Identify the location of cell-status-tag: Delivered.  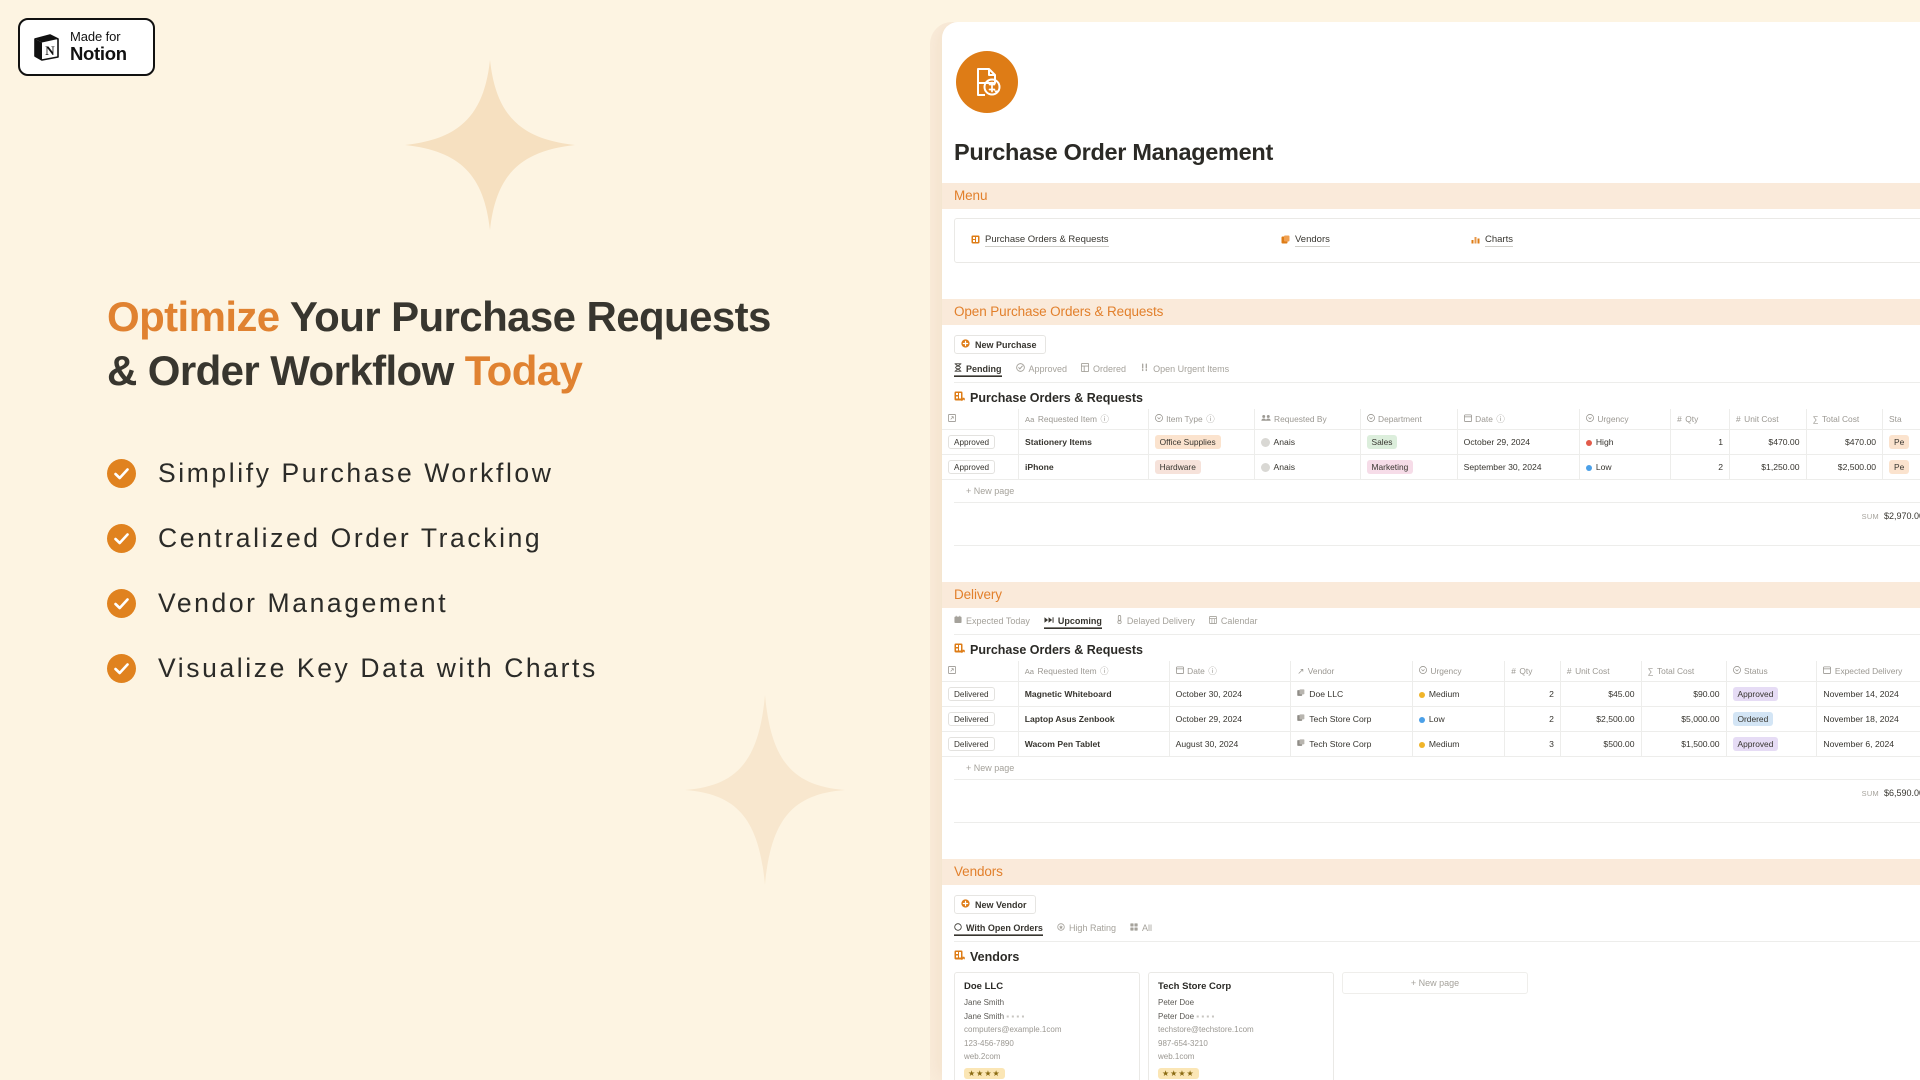
(980, 719).